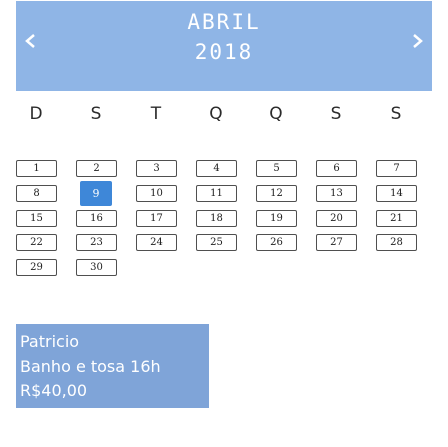 The image size is (448, 447). I want to click on day-cell-26: 26, so click(276, 242).